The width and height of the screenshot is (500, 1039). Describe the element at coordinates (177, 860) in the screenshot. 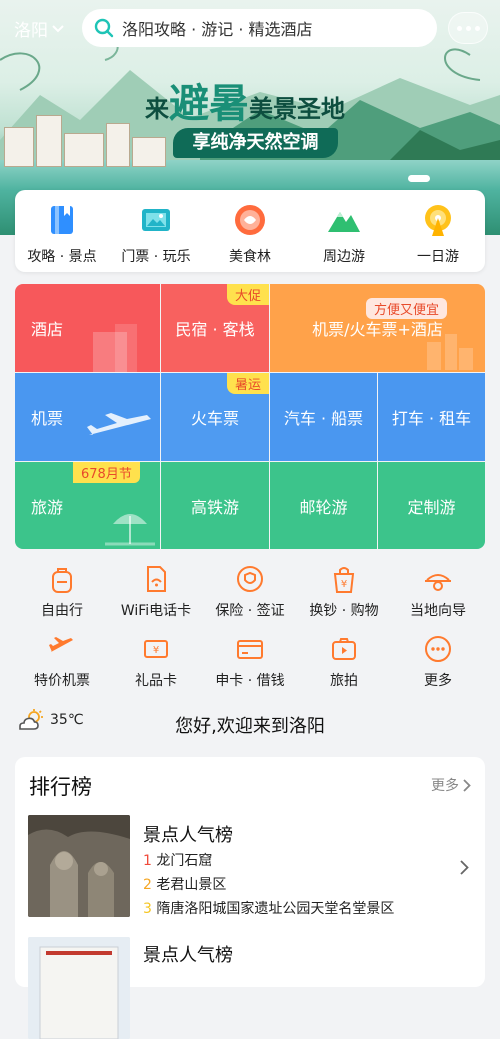

I see `ranking-item-1: 1 龙门石窟` at that location.